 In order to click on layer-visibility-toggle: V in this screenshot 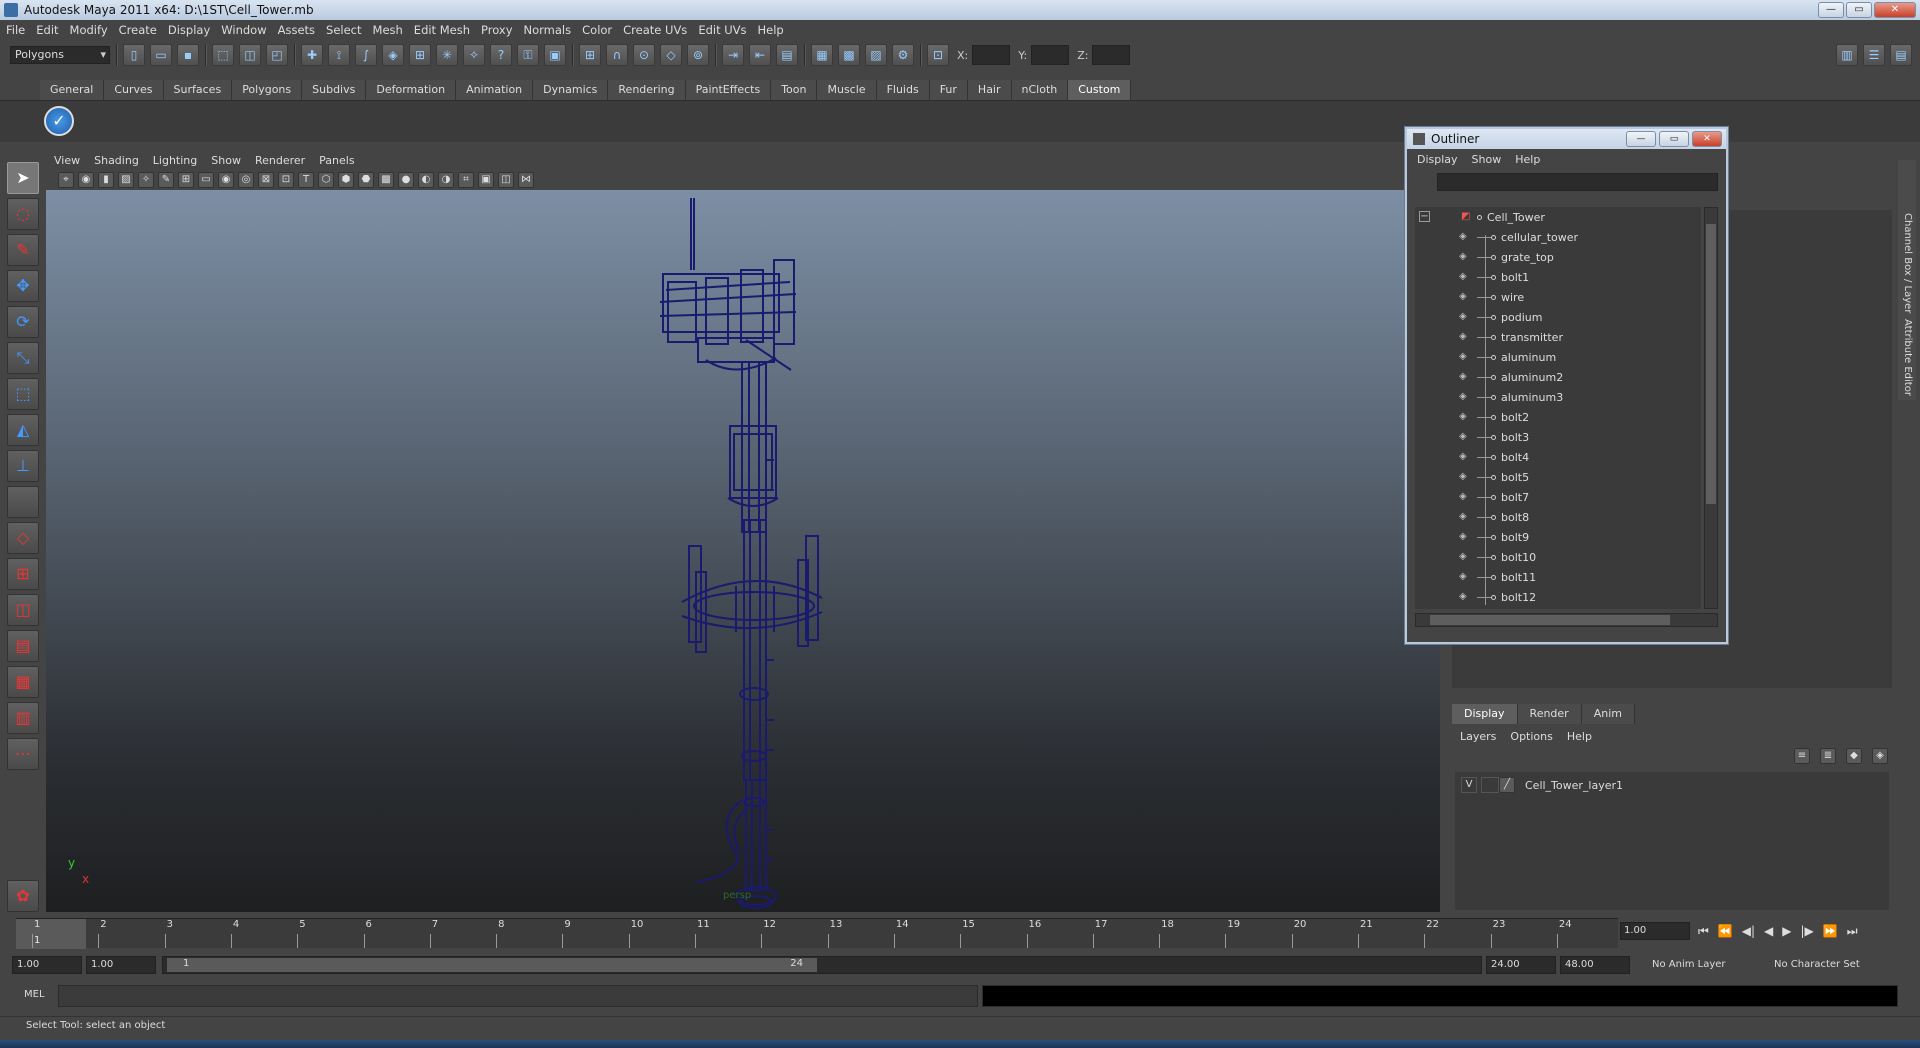, I will do `click(1469, 785)`.